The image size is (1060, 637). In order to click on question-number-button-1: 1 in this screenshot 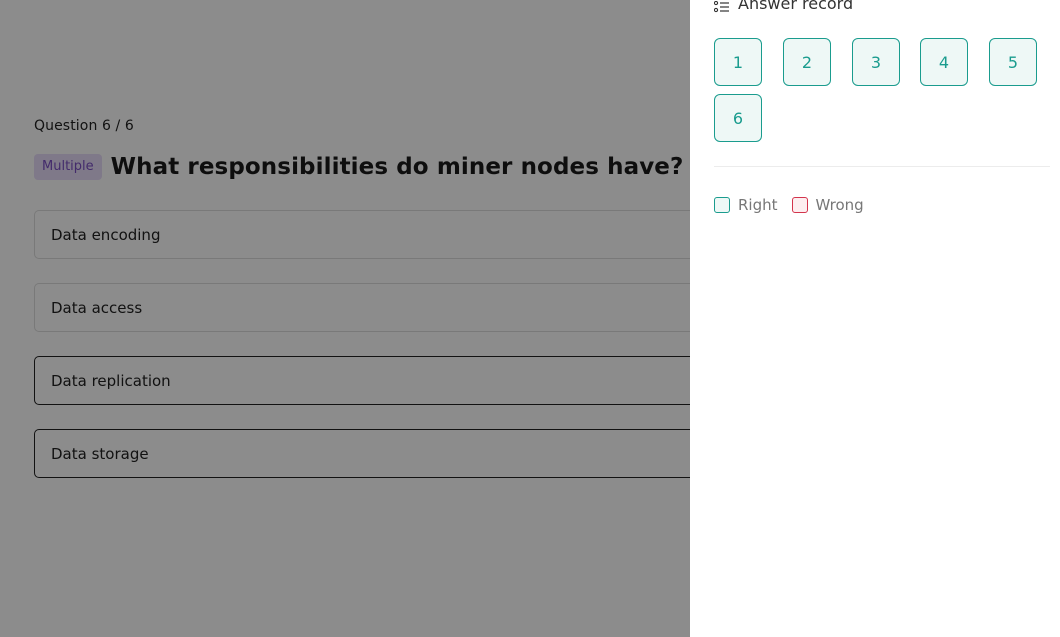, I will do `click(738, 62)`.